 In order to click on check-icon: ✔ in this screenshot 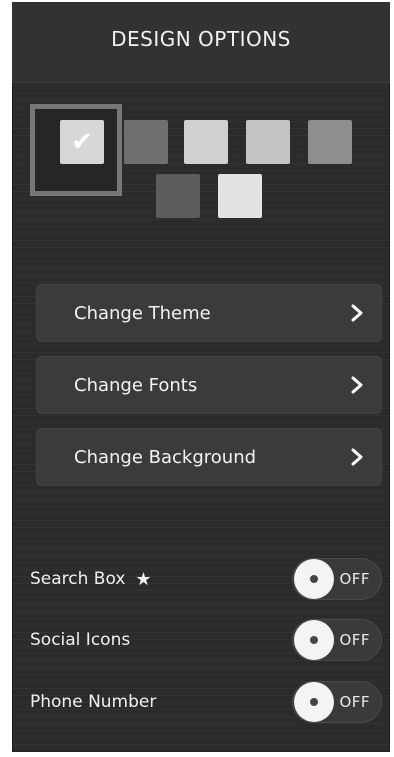, I will do `click(82, 142)`.